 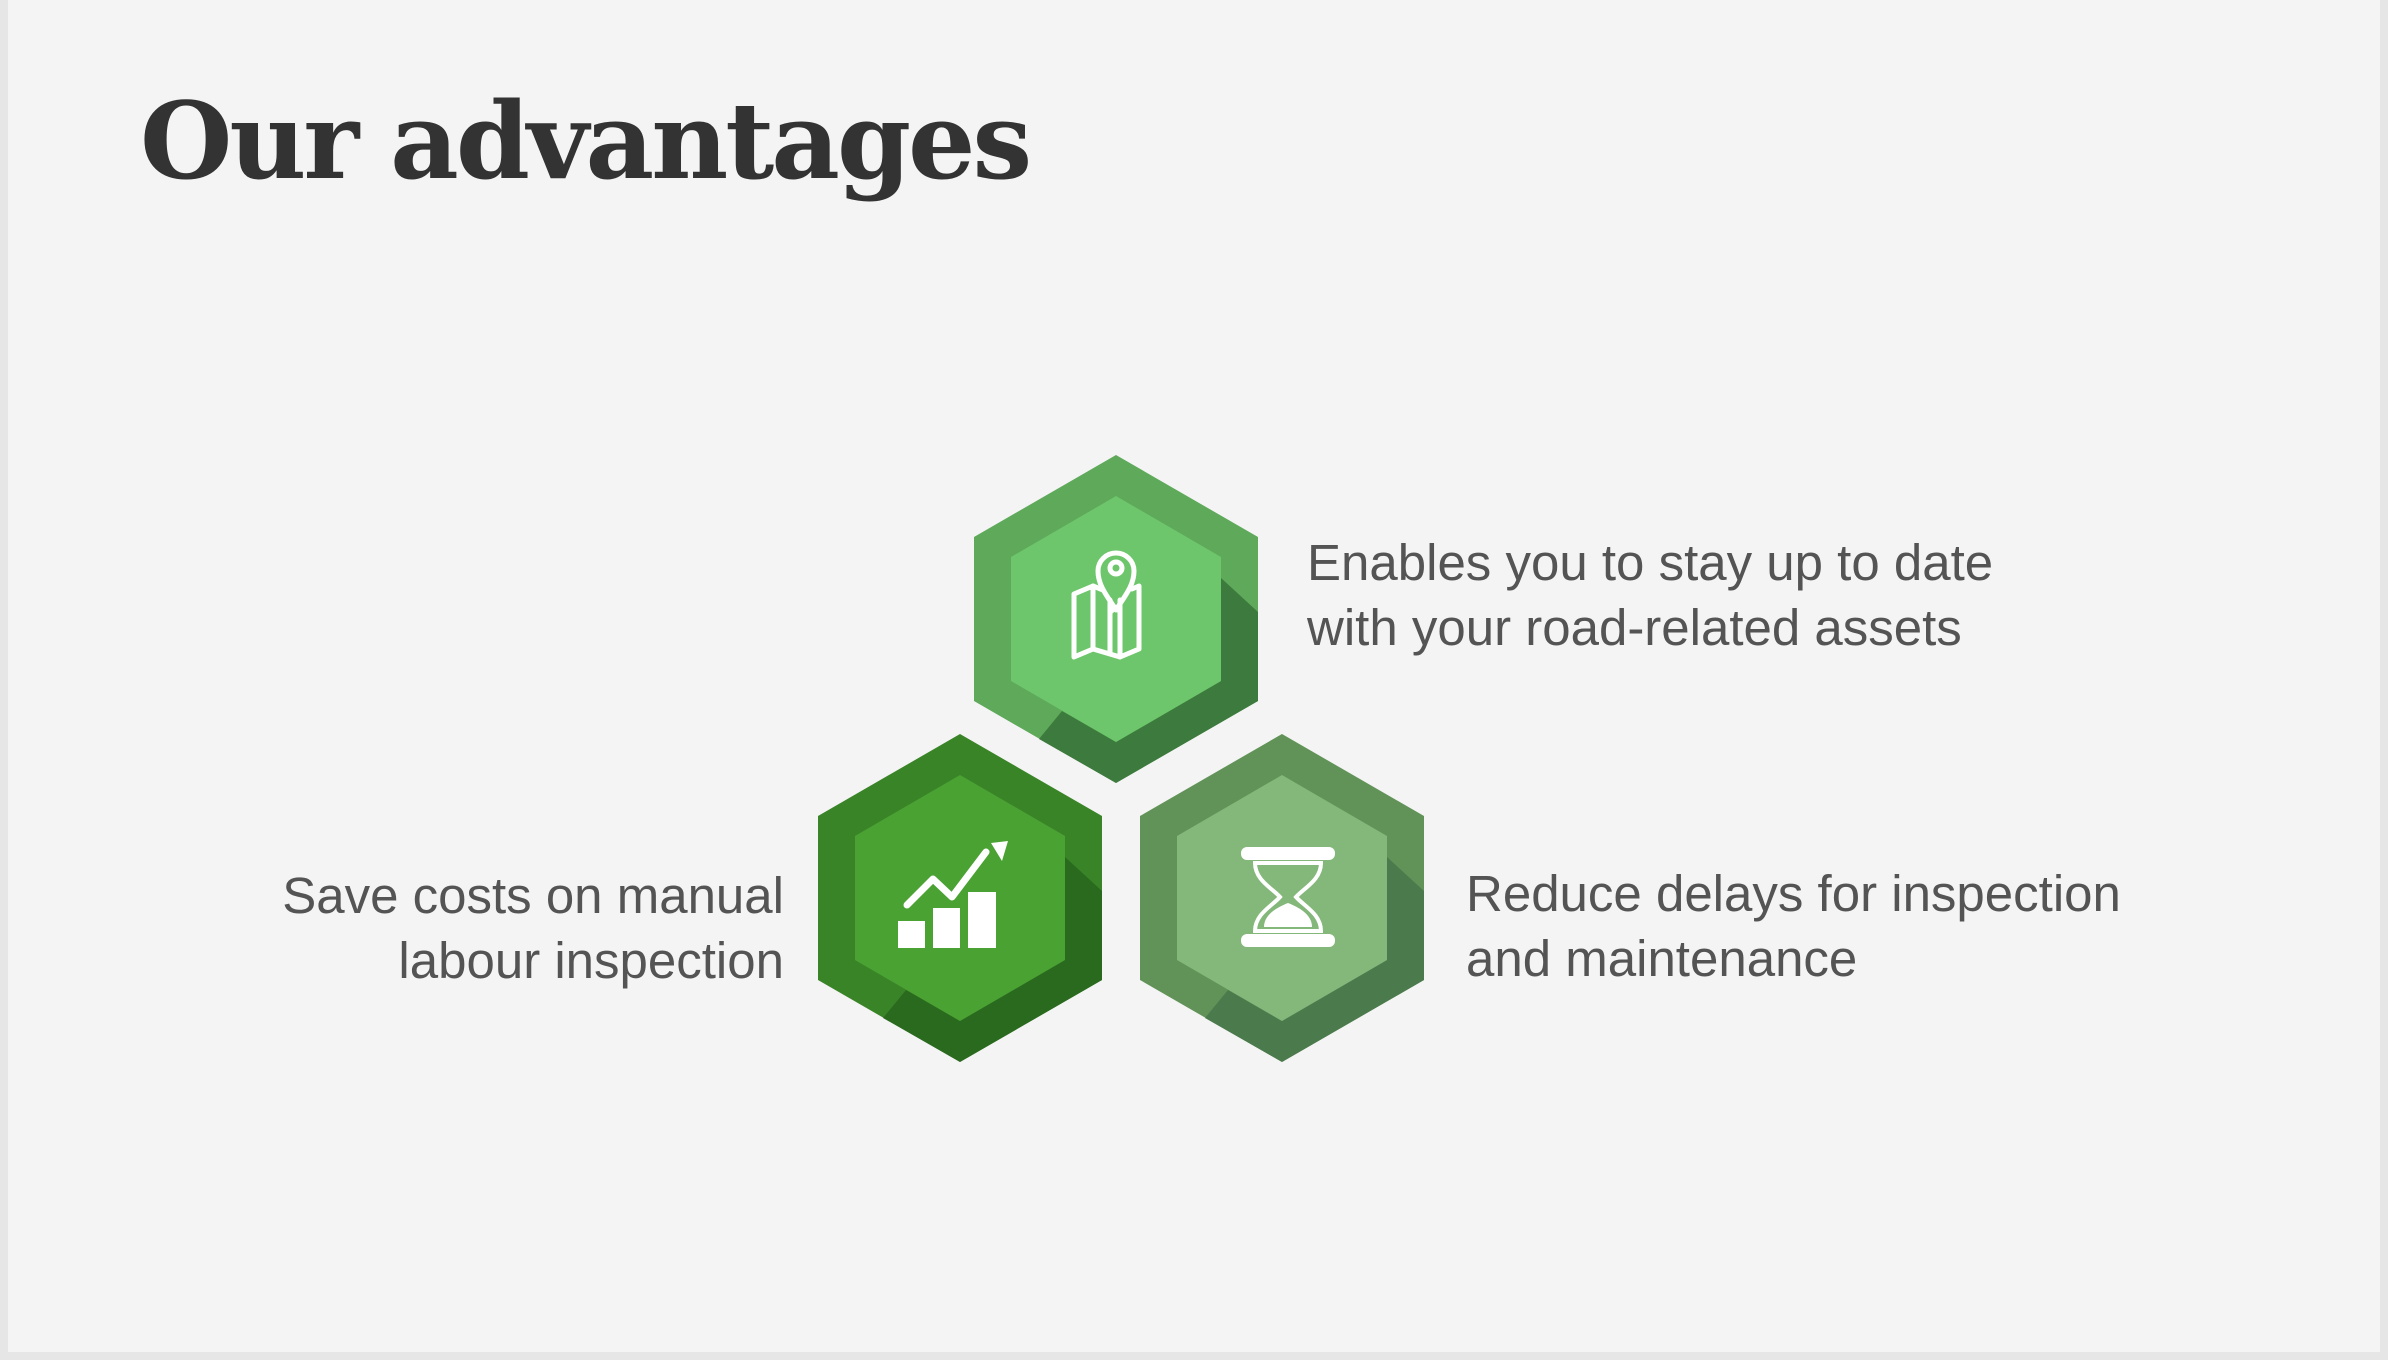 What do you see at coordinates (1282, 898) in the screenshot?
I see `hexagon-right` at bounding box center [1282, 898].